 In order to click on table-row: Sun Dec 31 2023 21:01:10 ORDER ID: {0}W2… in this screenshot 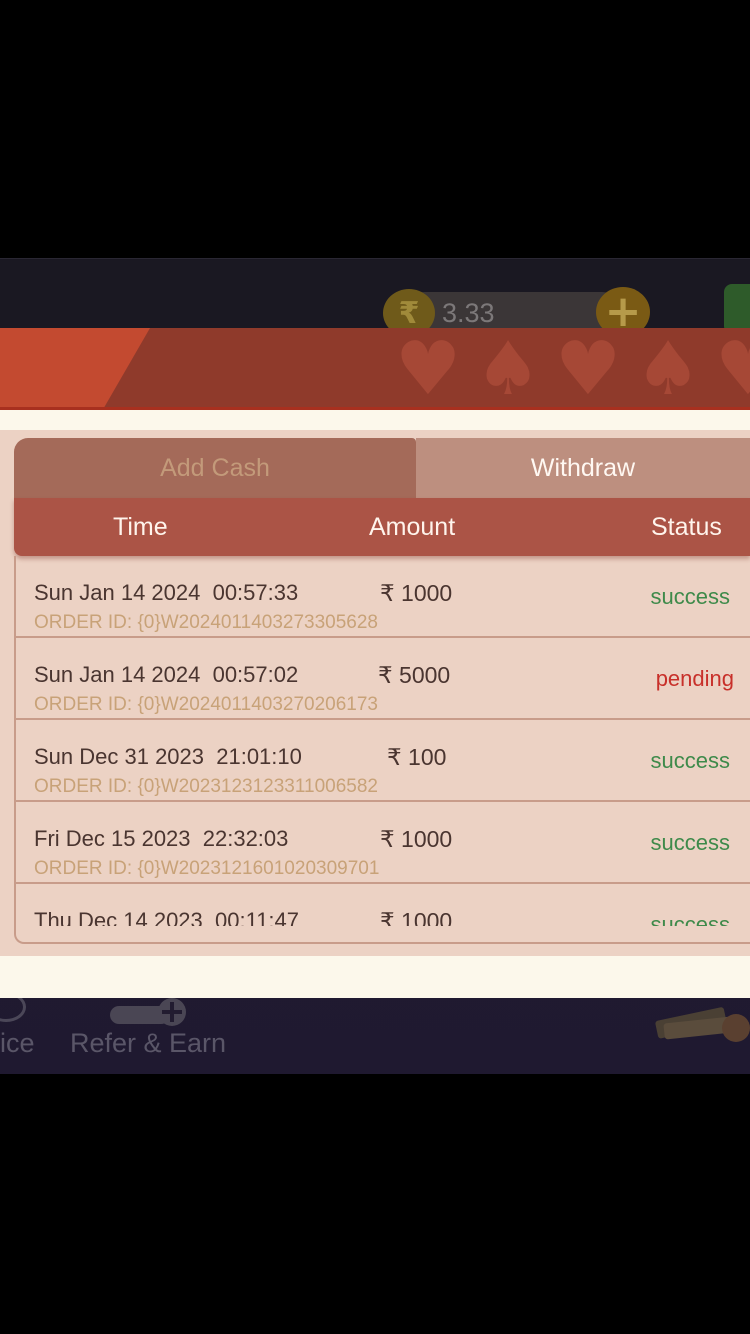, I will do `click(383, 761)`.